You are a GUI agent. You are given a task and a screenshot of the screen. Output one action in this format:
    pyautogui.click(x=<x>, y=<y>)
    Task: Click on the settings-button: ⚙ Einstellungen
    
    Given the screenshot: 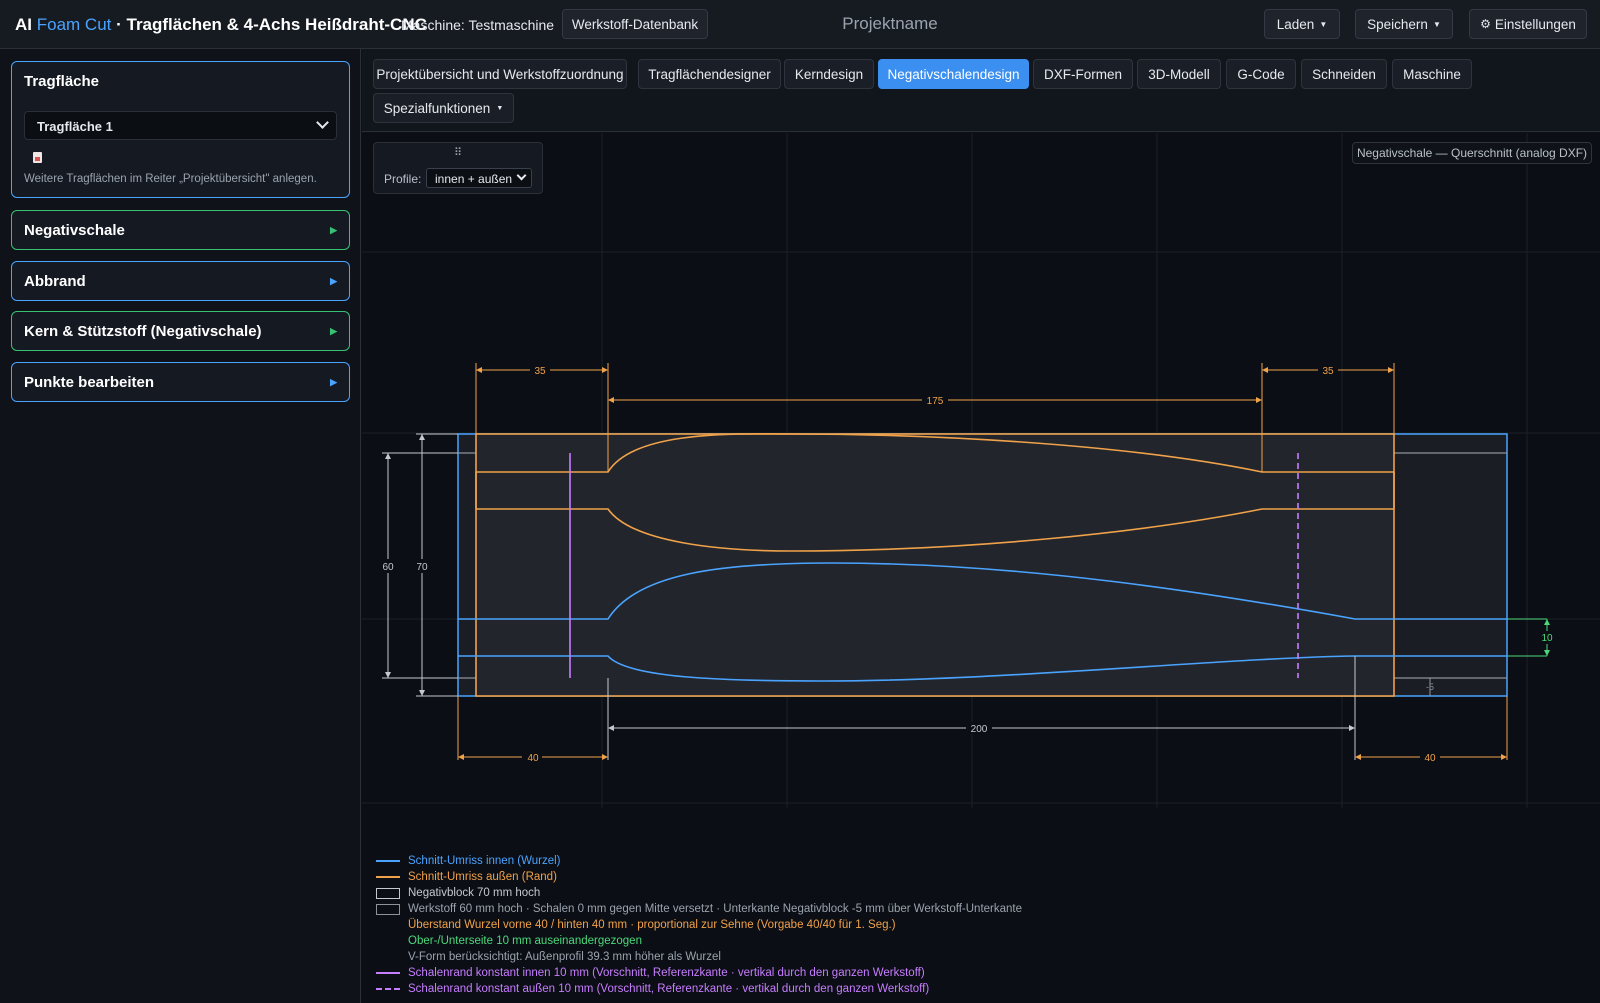 What is the action you would take?
    pyautogui.click(x=1528, y=24)
    